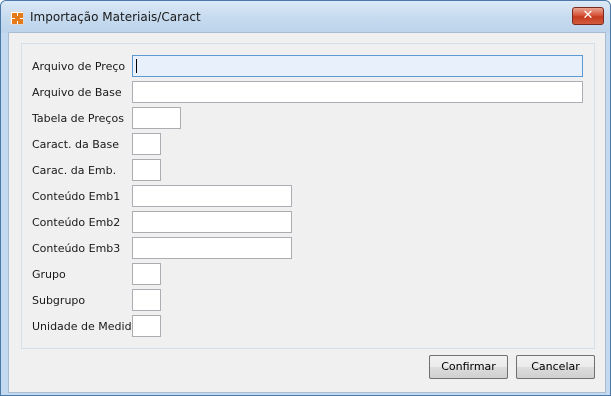 The image size is (611, 396). What do you see at coordinates (74, 170) in the screenshot?
I see `label-carac-da-emb: Carac. da Emb.` at bounding box center [74, 170].